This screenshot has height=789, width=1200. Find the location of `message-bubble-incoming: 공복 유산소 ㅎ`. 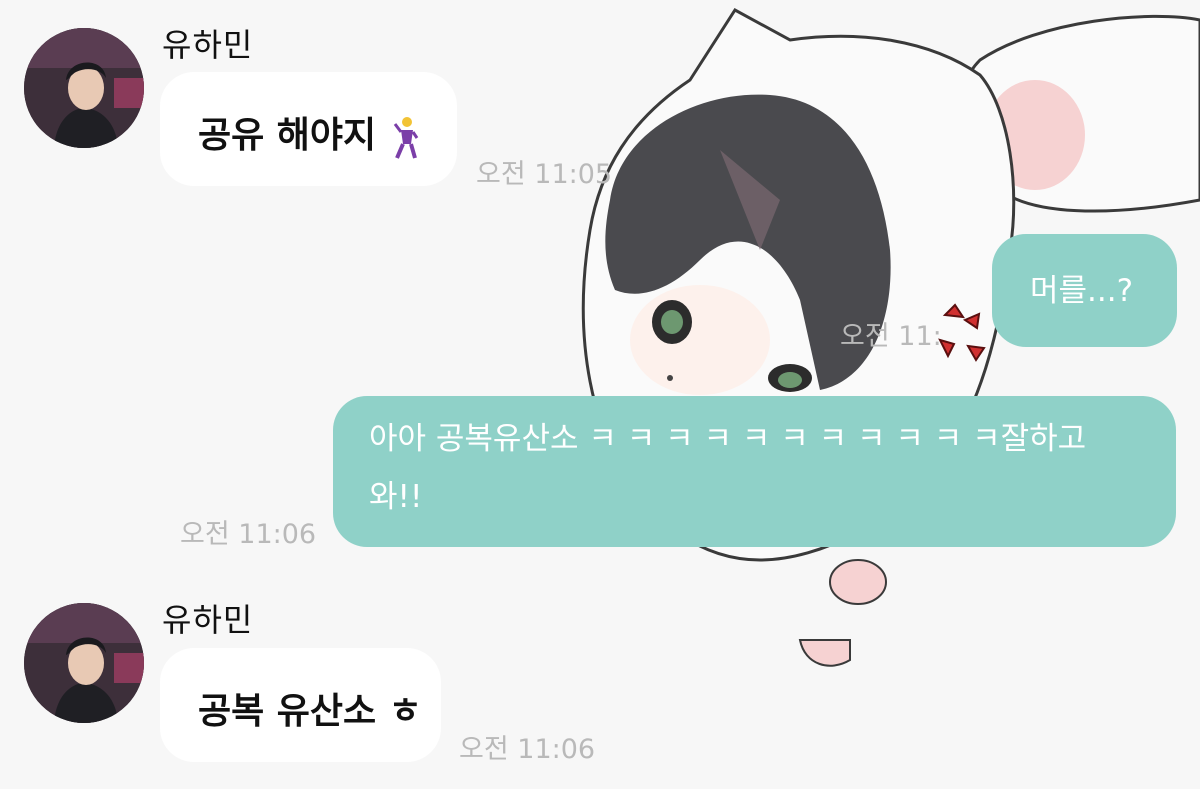

message-bubble-incoming: 공복 유산소 ㅎ is located at coordinates (300, 705).